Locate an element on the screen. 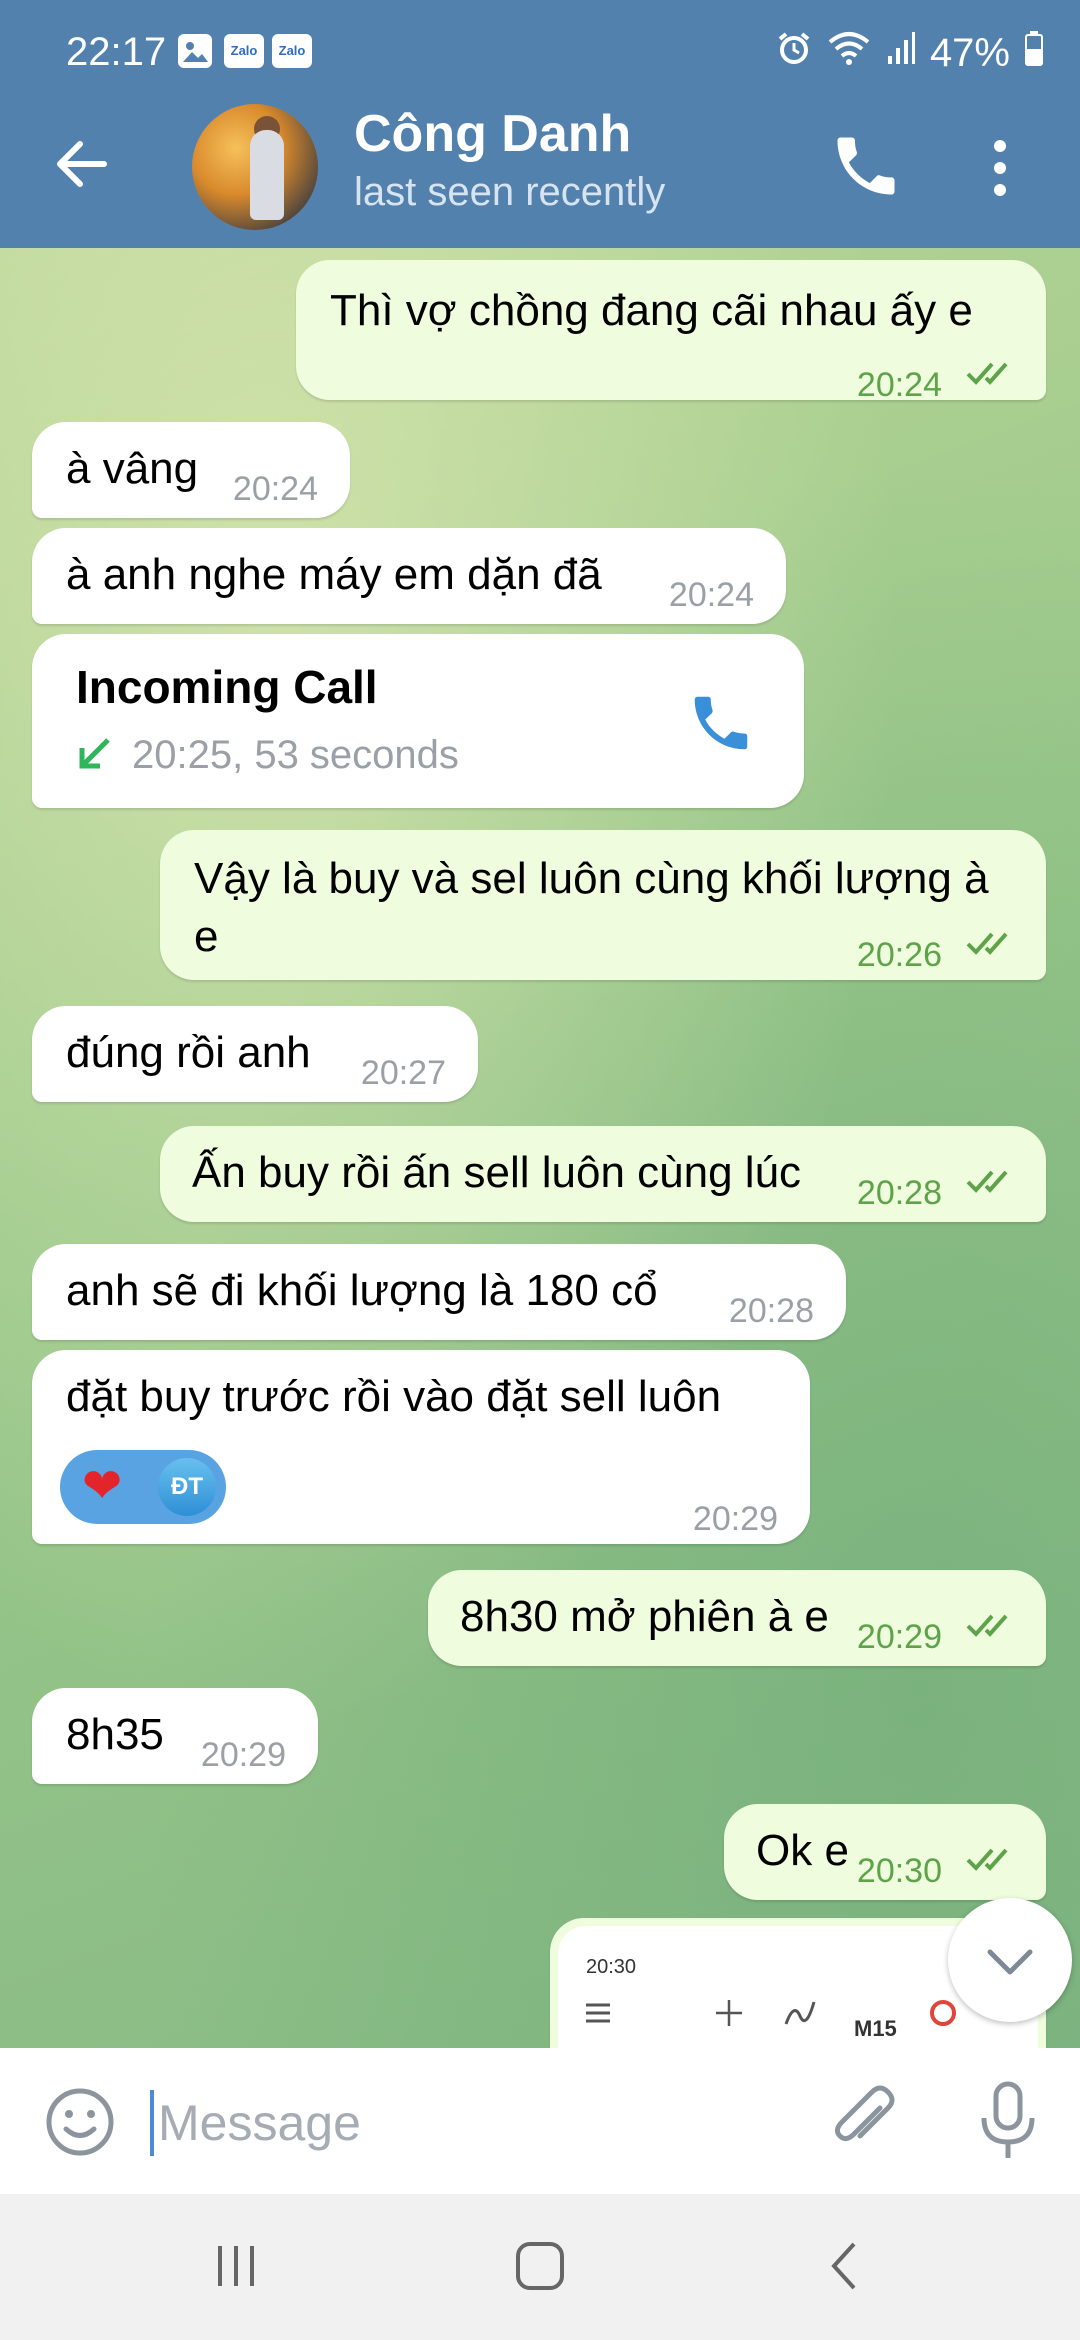  contact-avatar is located at coordinates (255, 167).